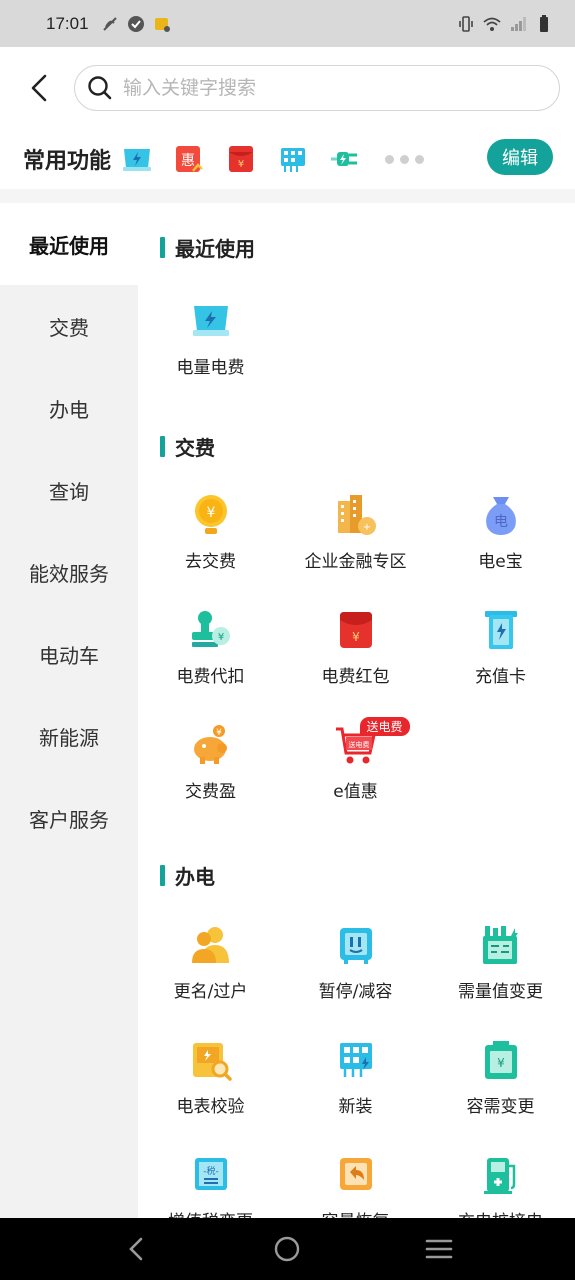  Describe the element at coordinates (69, 408) in the screenshot. I see `sidebar-item-service: 办电` at that location.